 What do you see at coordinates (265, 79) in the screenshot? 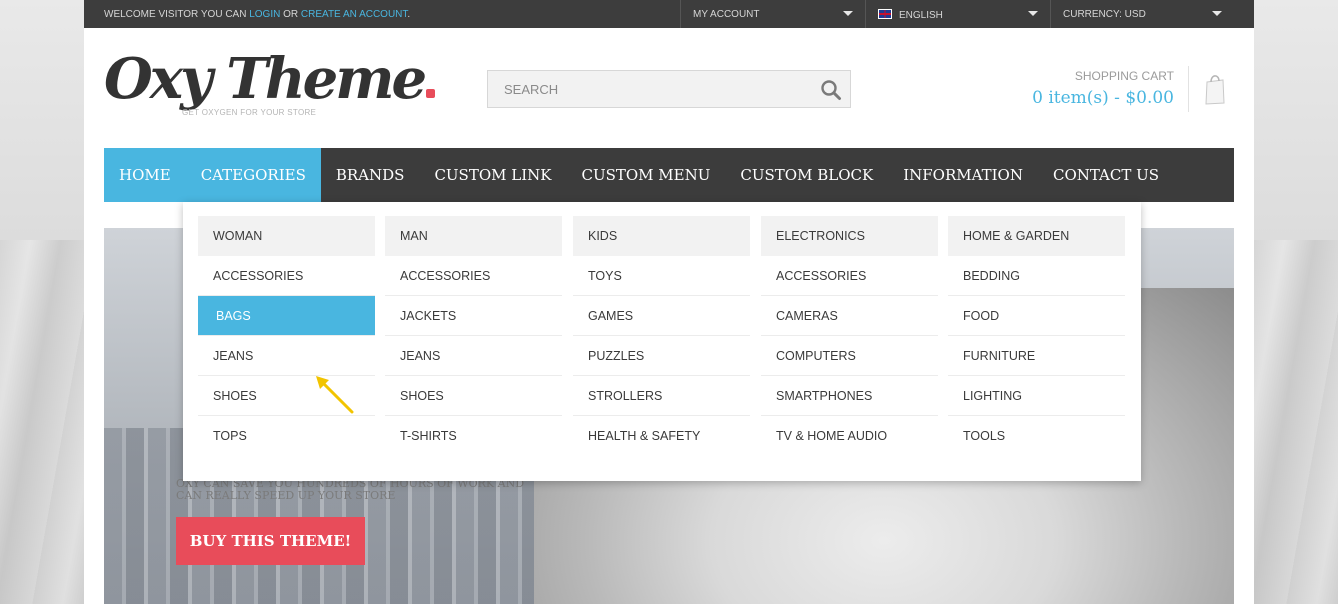
I see `logo-wordmark: Oxy Theme` at bounding box center [265, 79].